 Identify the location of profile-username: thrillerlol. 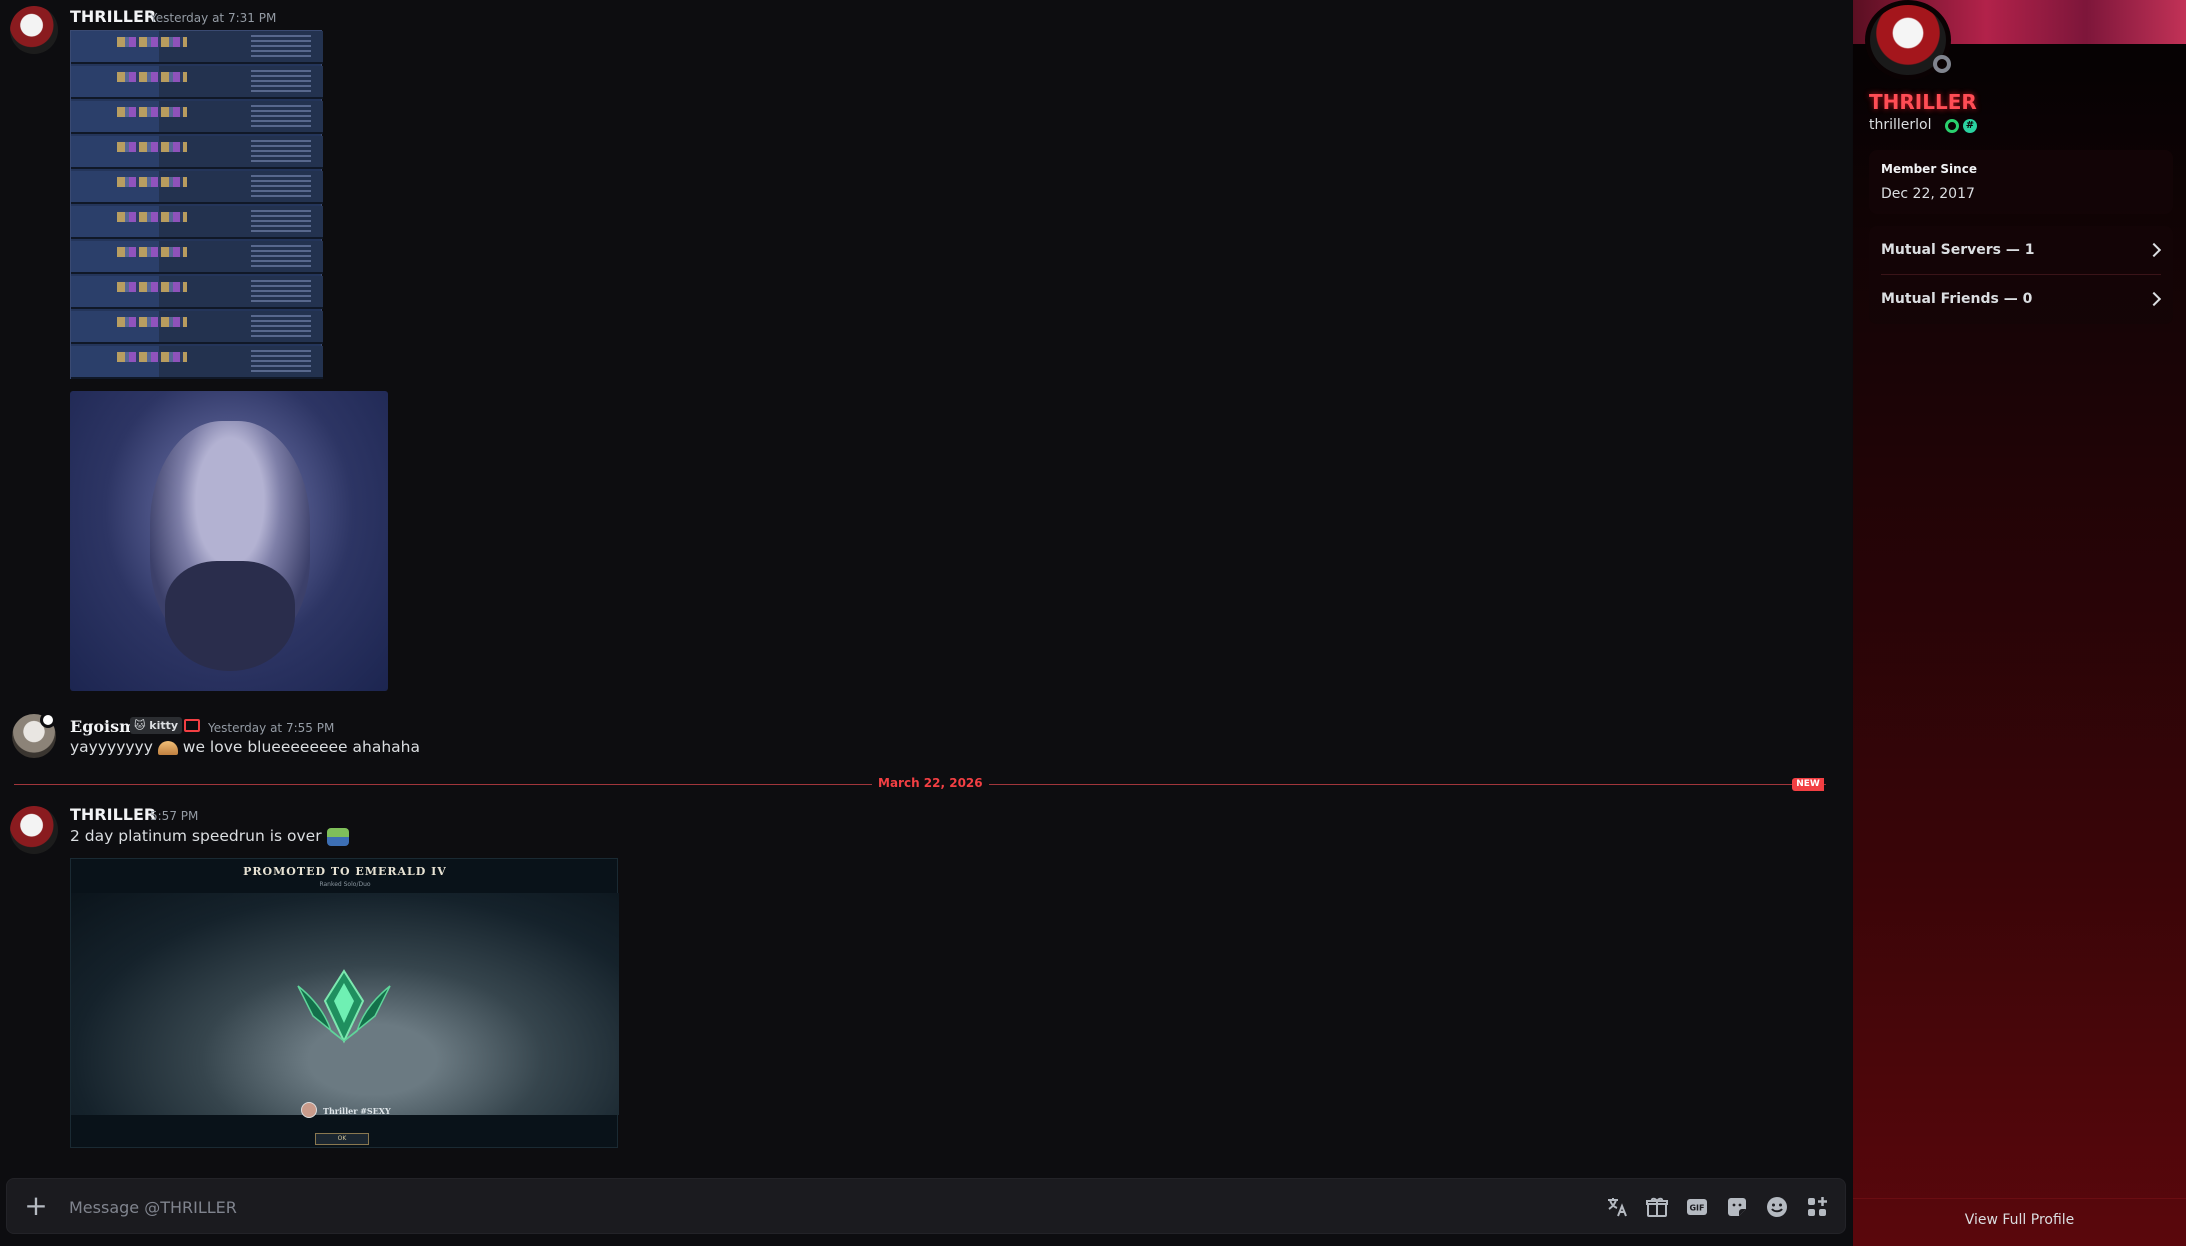
(1900, 125).